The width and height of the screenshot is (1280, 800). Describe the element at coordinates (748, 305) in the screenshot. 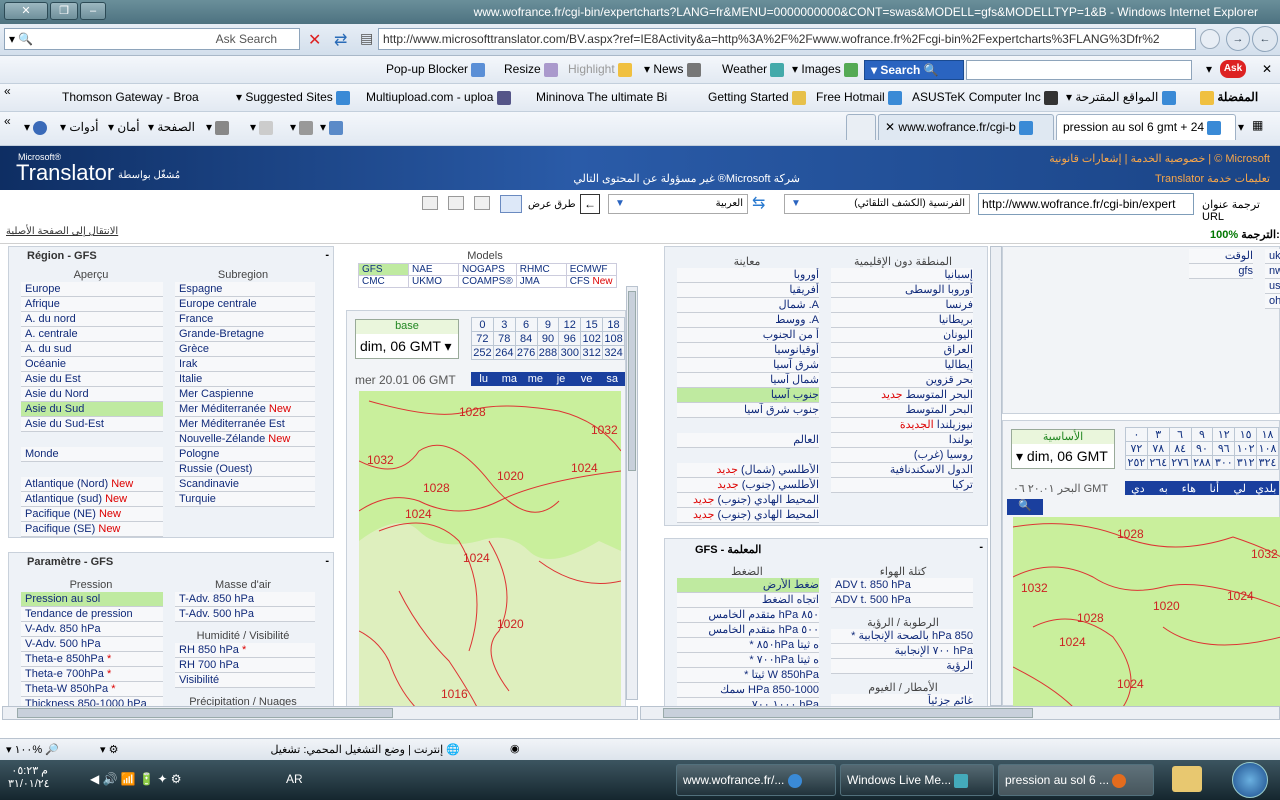

I see `list-item: A. شمال` at that location.